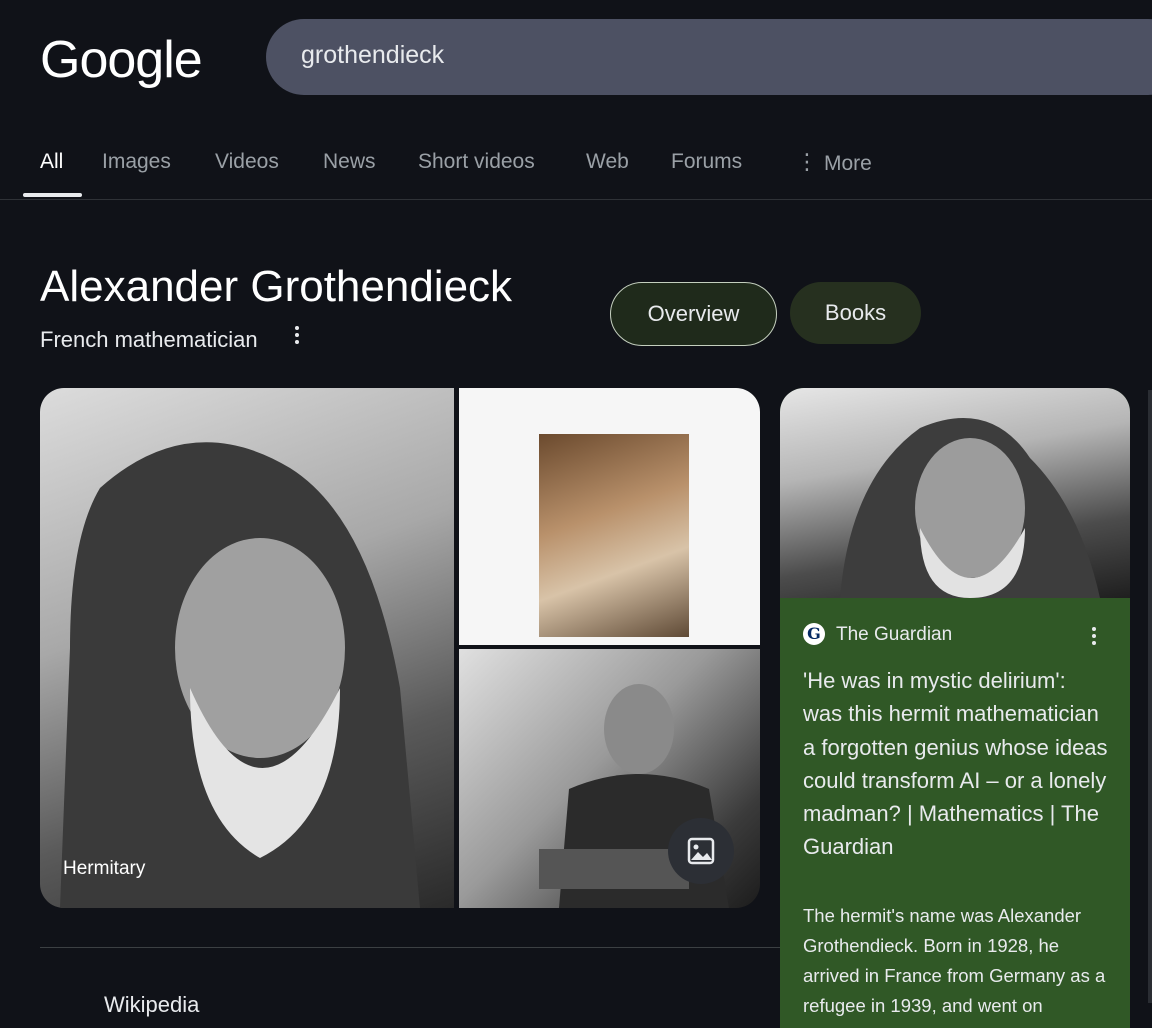  I want to click on hooded-man-photo, so click(240, 675).